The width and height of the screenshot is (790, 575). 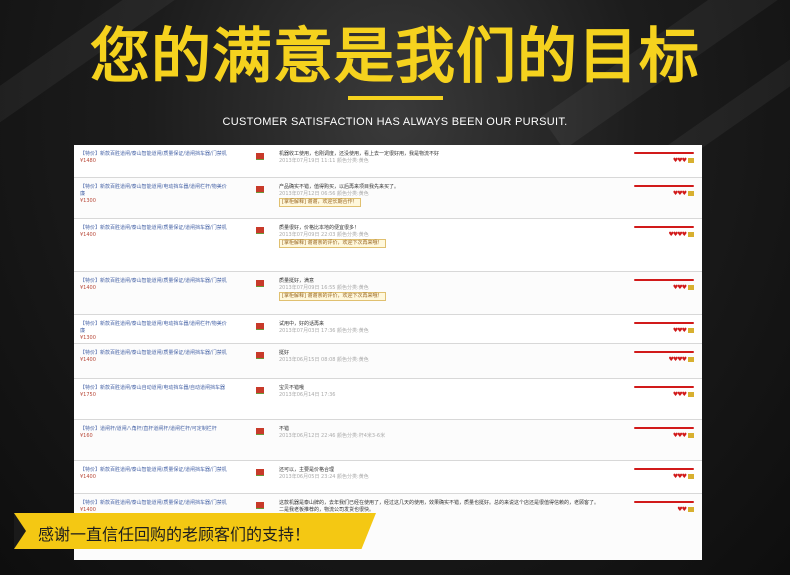 I want to click on review-comment: 不错 2013年06月12日 22:46 颜色分类:杆4米3-6米, so click(x=332, y=432).